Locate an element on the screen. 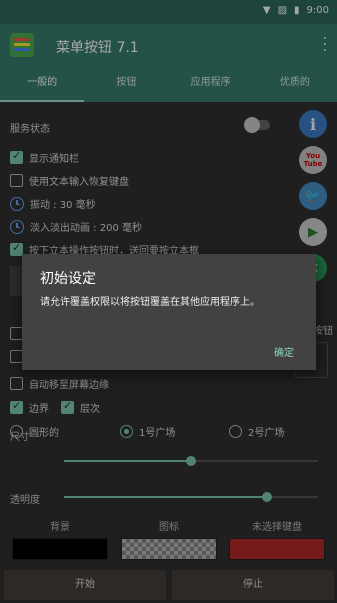 This screenshot has width=337, height=603. dialog-message: 请允许覆盖权限以将按钮覆盖在其他应用程序上。 is located at coordinates (150, 302).